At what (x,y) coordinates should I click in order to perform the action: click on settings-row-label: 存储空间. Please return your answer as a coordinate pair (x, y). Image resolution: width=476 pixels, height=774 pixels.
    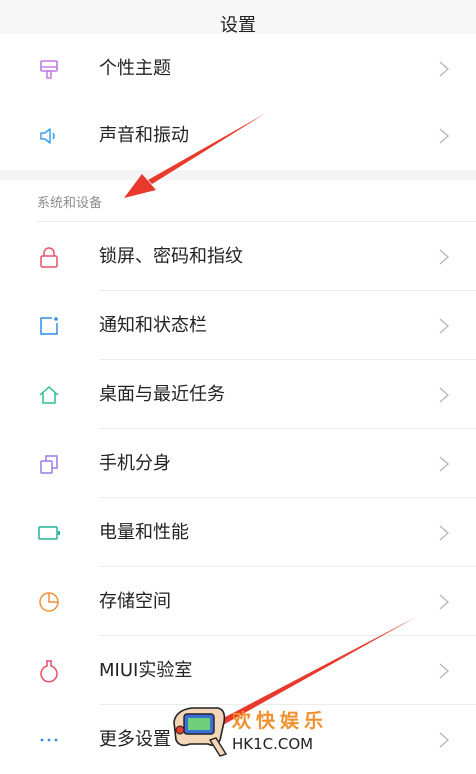
    Looking at the image, I should click on (135, 601).